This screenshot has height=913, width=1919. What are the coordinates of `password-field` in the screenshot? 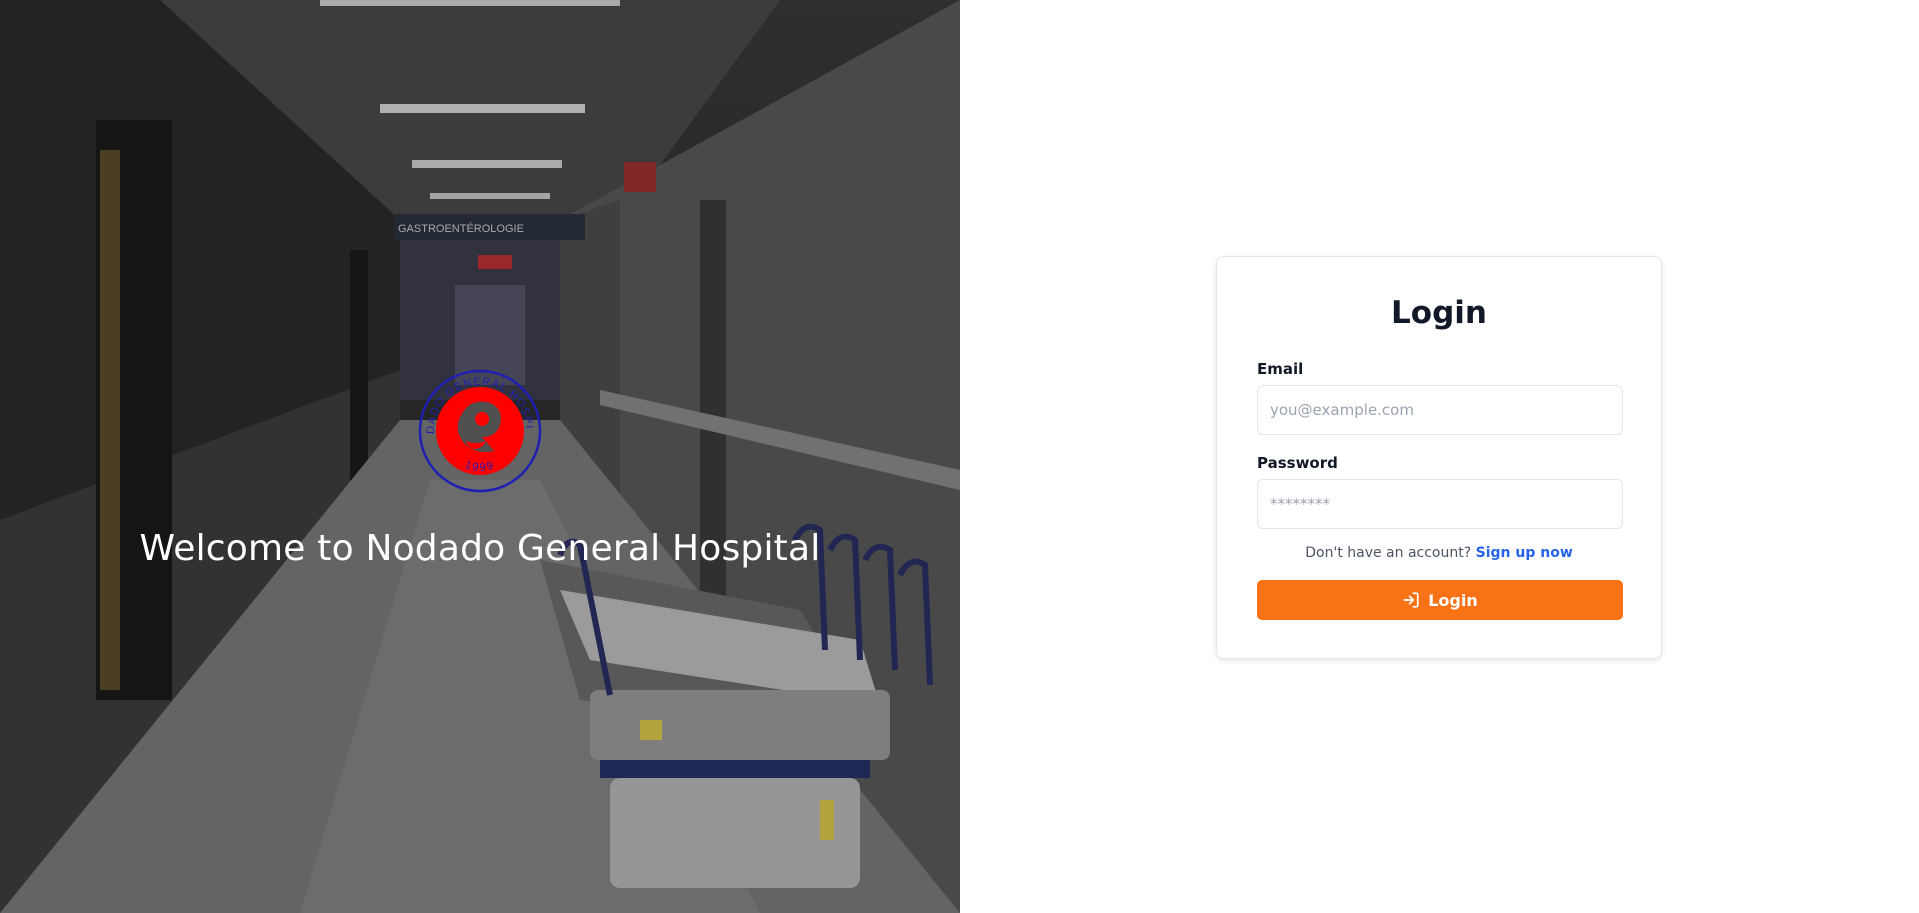 It's located at (1440, 504).